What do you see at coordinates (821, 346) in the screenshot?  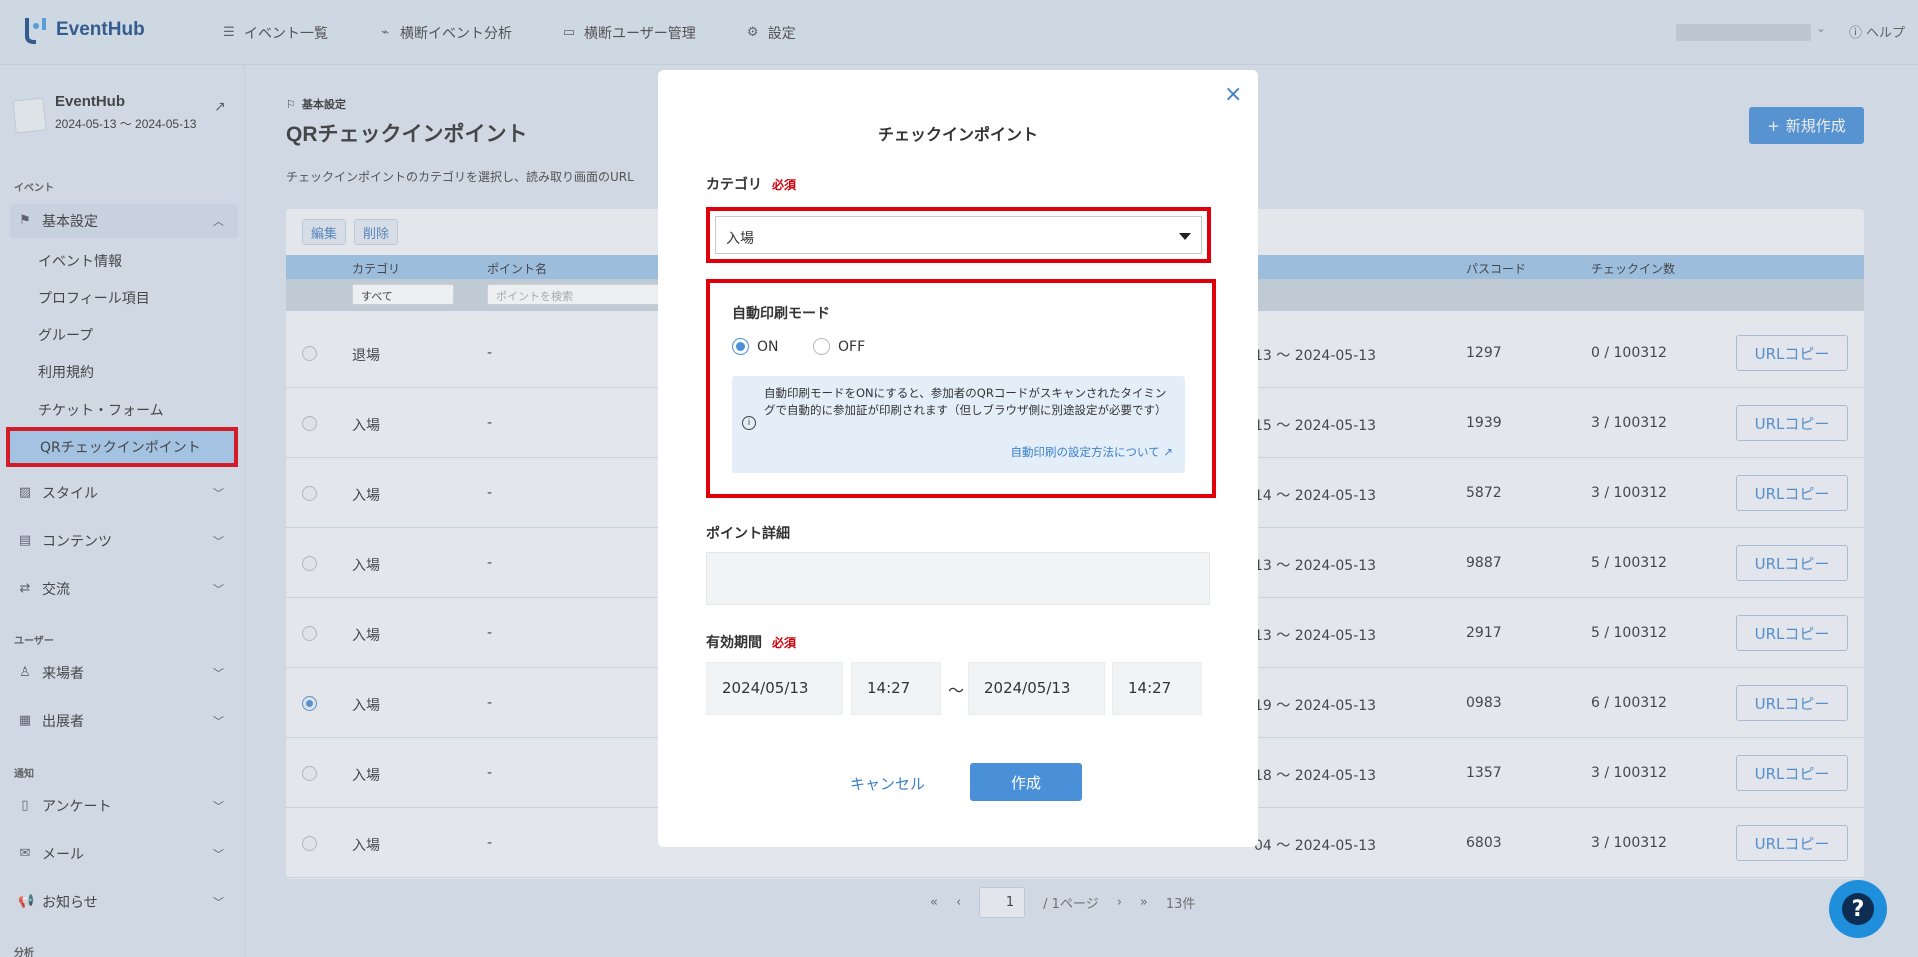 I see `radio-unchecked` at bounding box center [821, 346].